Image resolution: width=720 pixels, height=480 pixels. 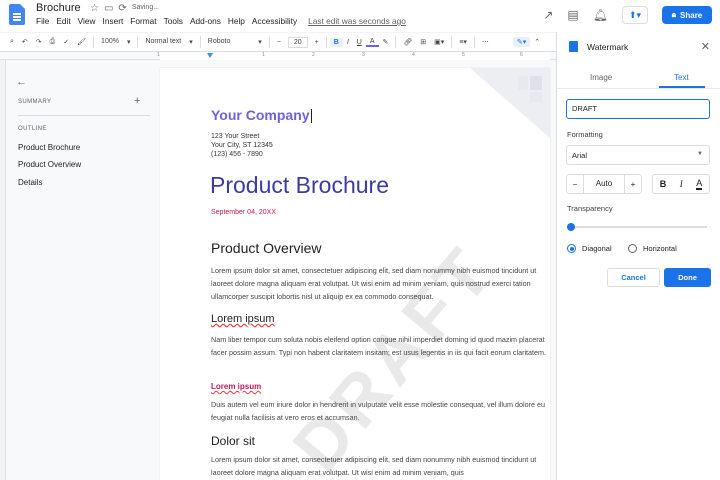 What do you see at coordinates (115, 42) in the screenshot?
I see `zoom-select: 100% ▾` at bounding box center [115, 42].